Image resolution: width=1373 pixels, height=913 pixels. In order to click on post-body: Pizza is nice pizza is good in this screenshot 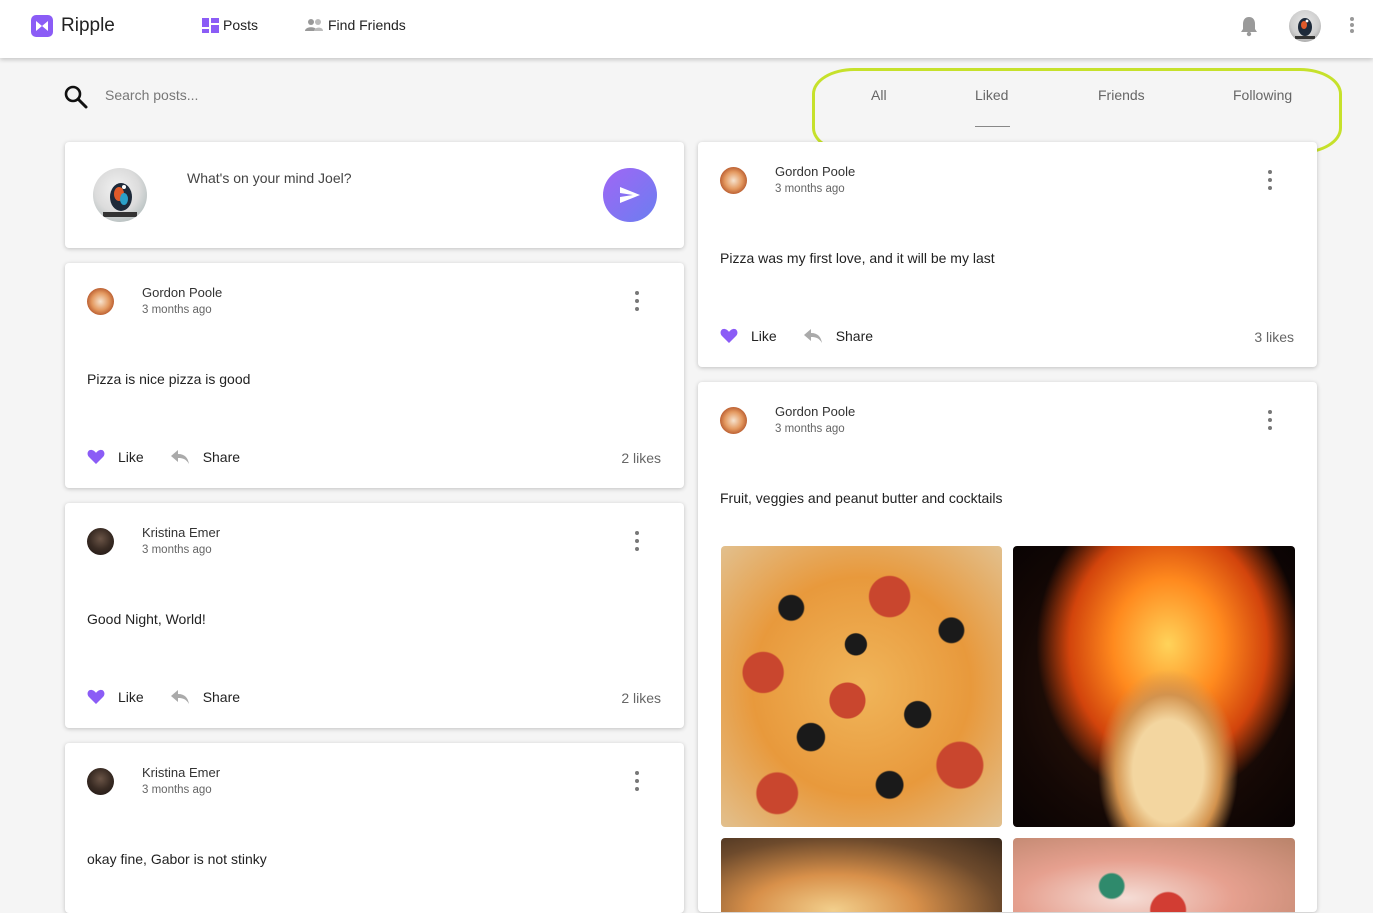, I will do `click(169, 379)`.